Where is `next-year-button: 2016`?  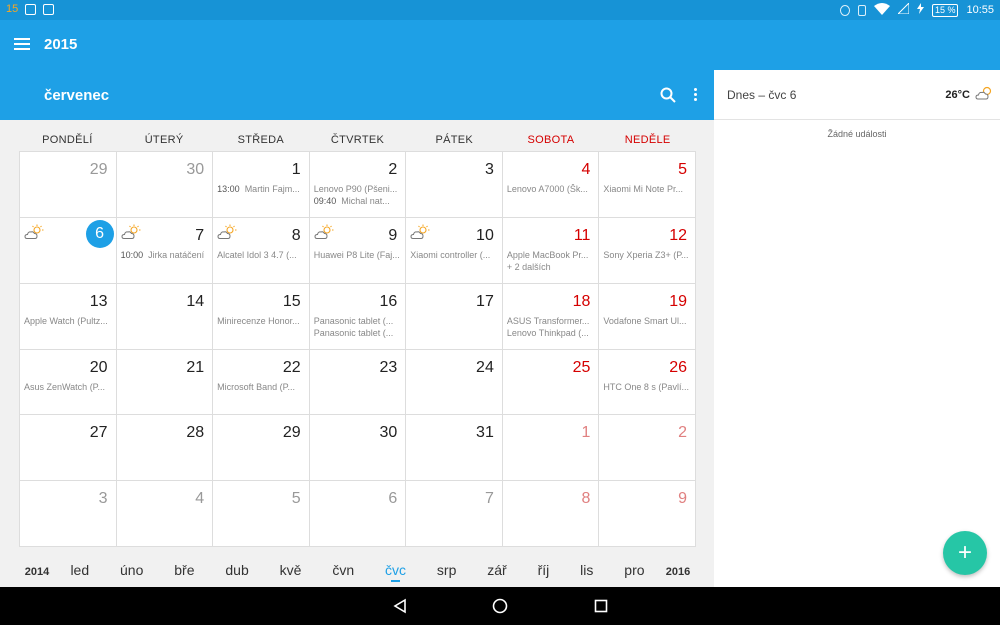 next-year-button: 2016 is located at coordinates (678, 572).